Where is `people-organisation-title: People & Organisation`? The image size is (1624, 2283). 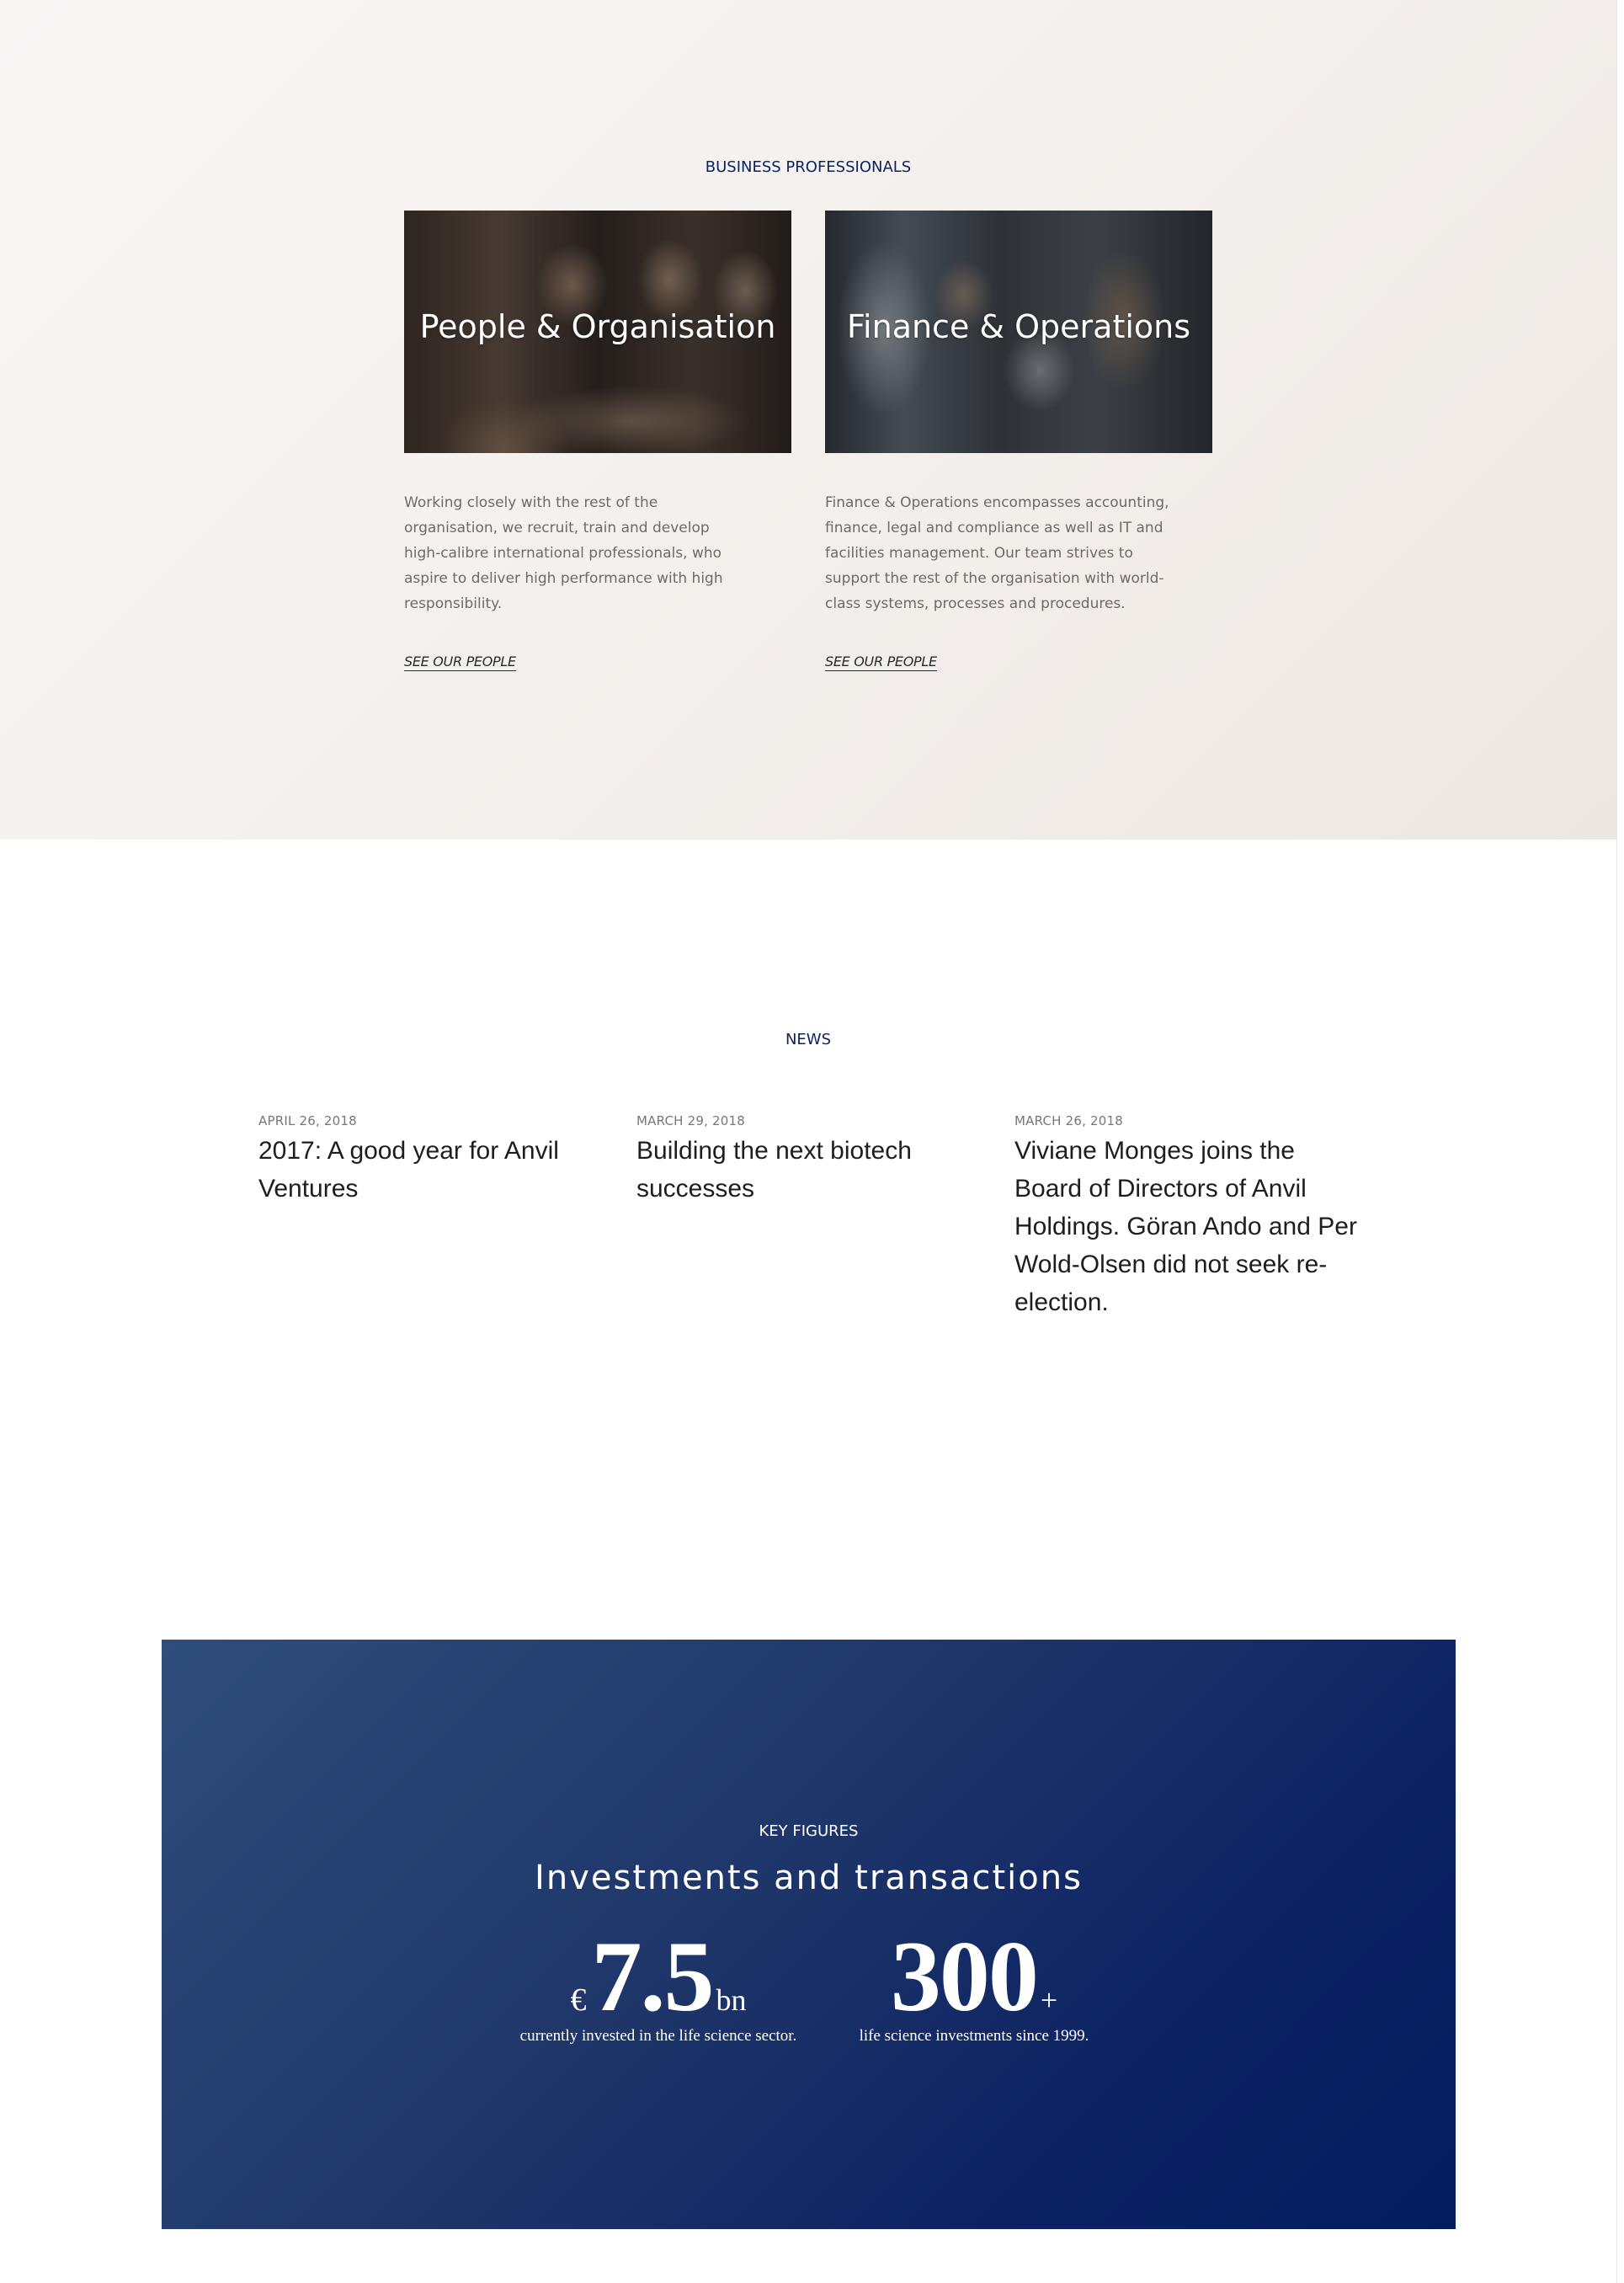
people-organisation-title: People & Organisation is located at coordinates (597, 326).